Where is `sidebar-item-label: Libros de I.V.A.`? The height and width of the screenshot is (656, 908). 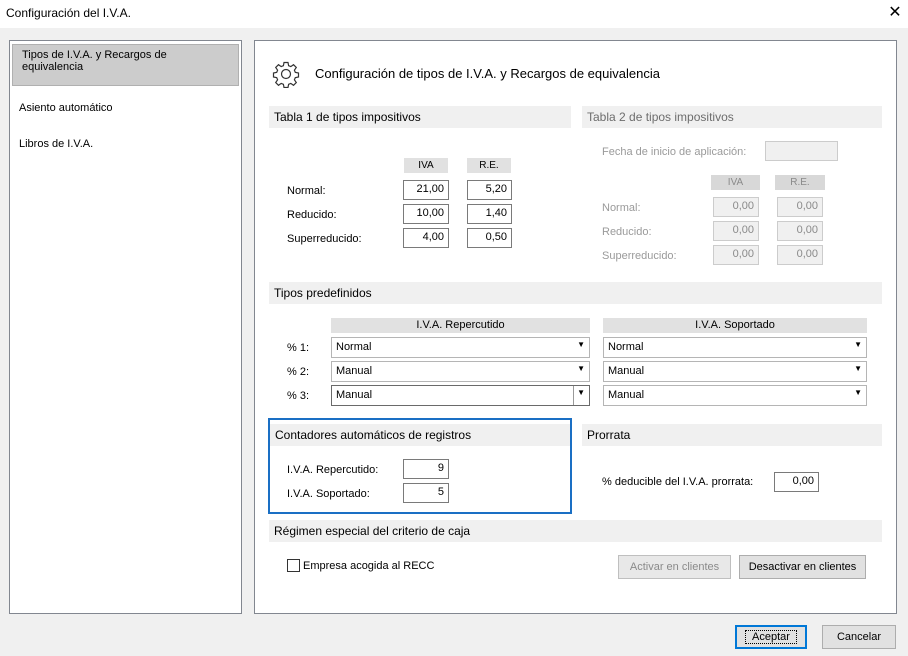
sidebar-item-label: Libros de I.V.A. is located at coordinates (56, 144).